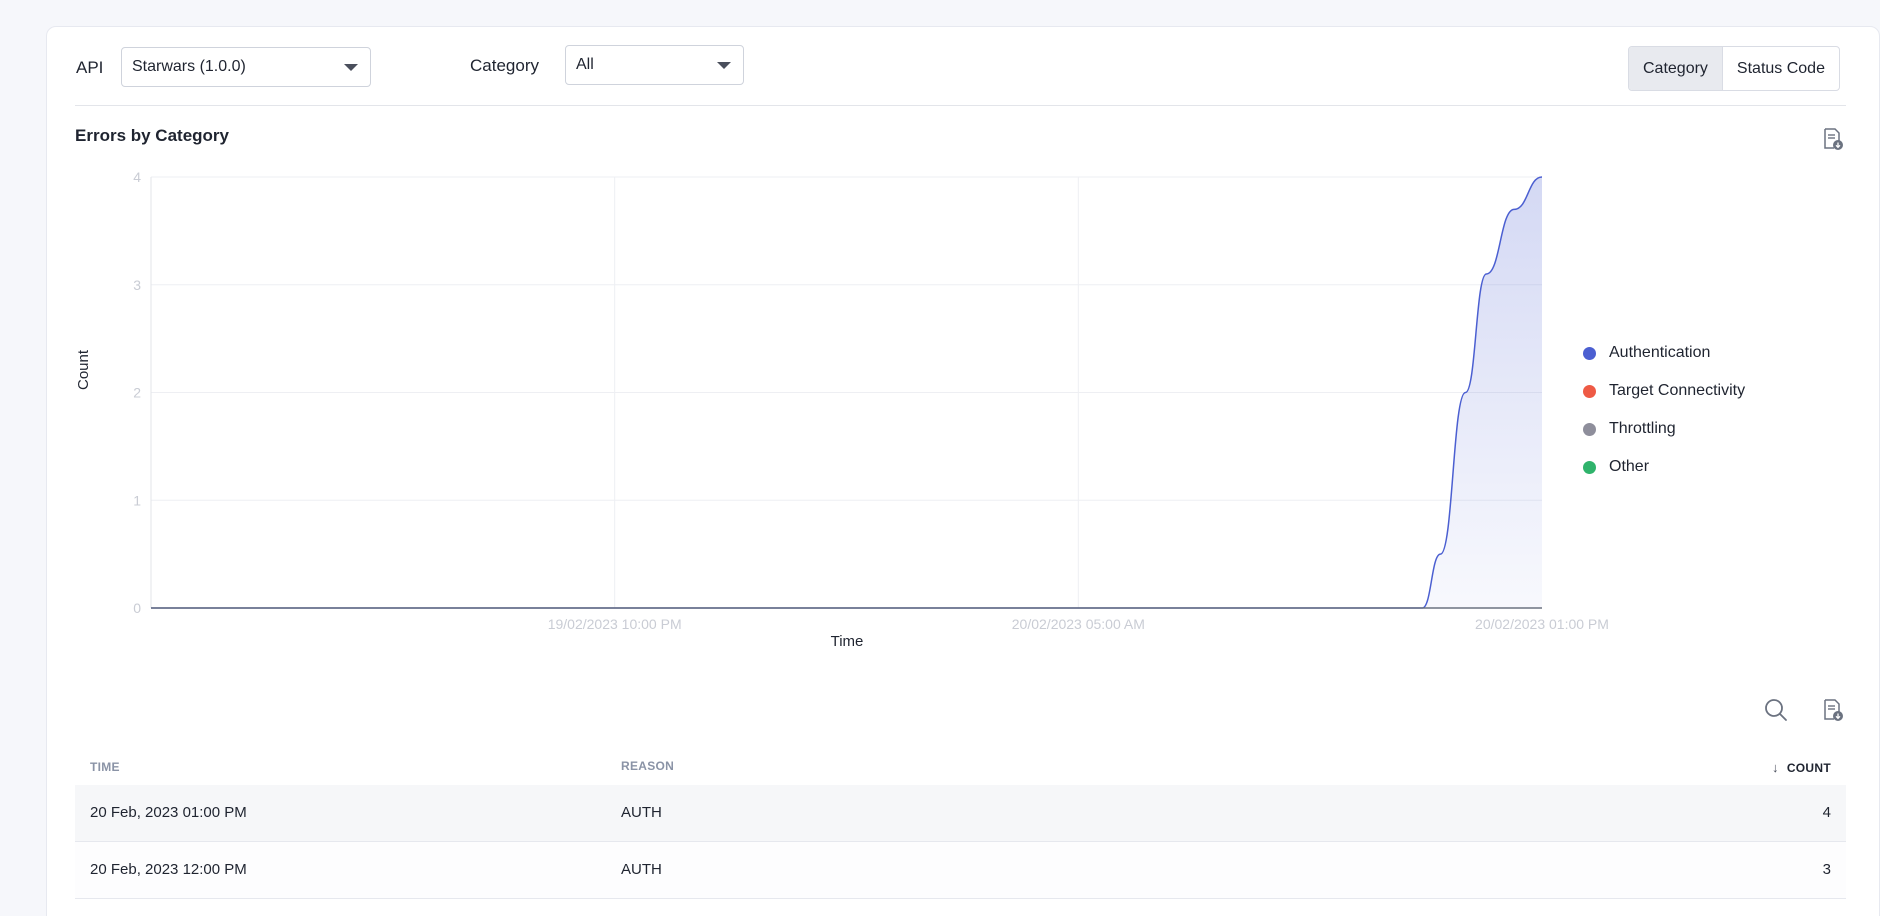 This screenshot has height=916, width=1880. I want to click on category-select-value: All, so click(585, 64).